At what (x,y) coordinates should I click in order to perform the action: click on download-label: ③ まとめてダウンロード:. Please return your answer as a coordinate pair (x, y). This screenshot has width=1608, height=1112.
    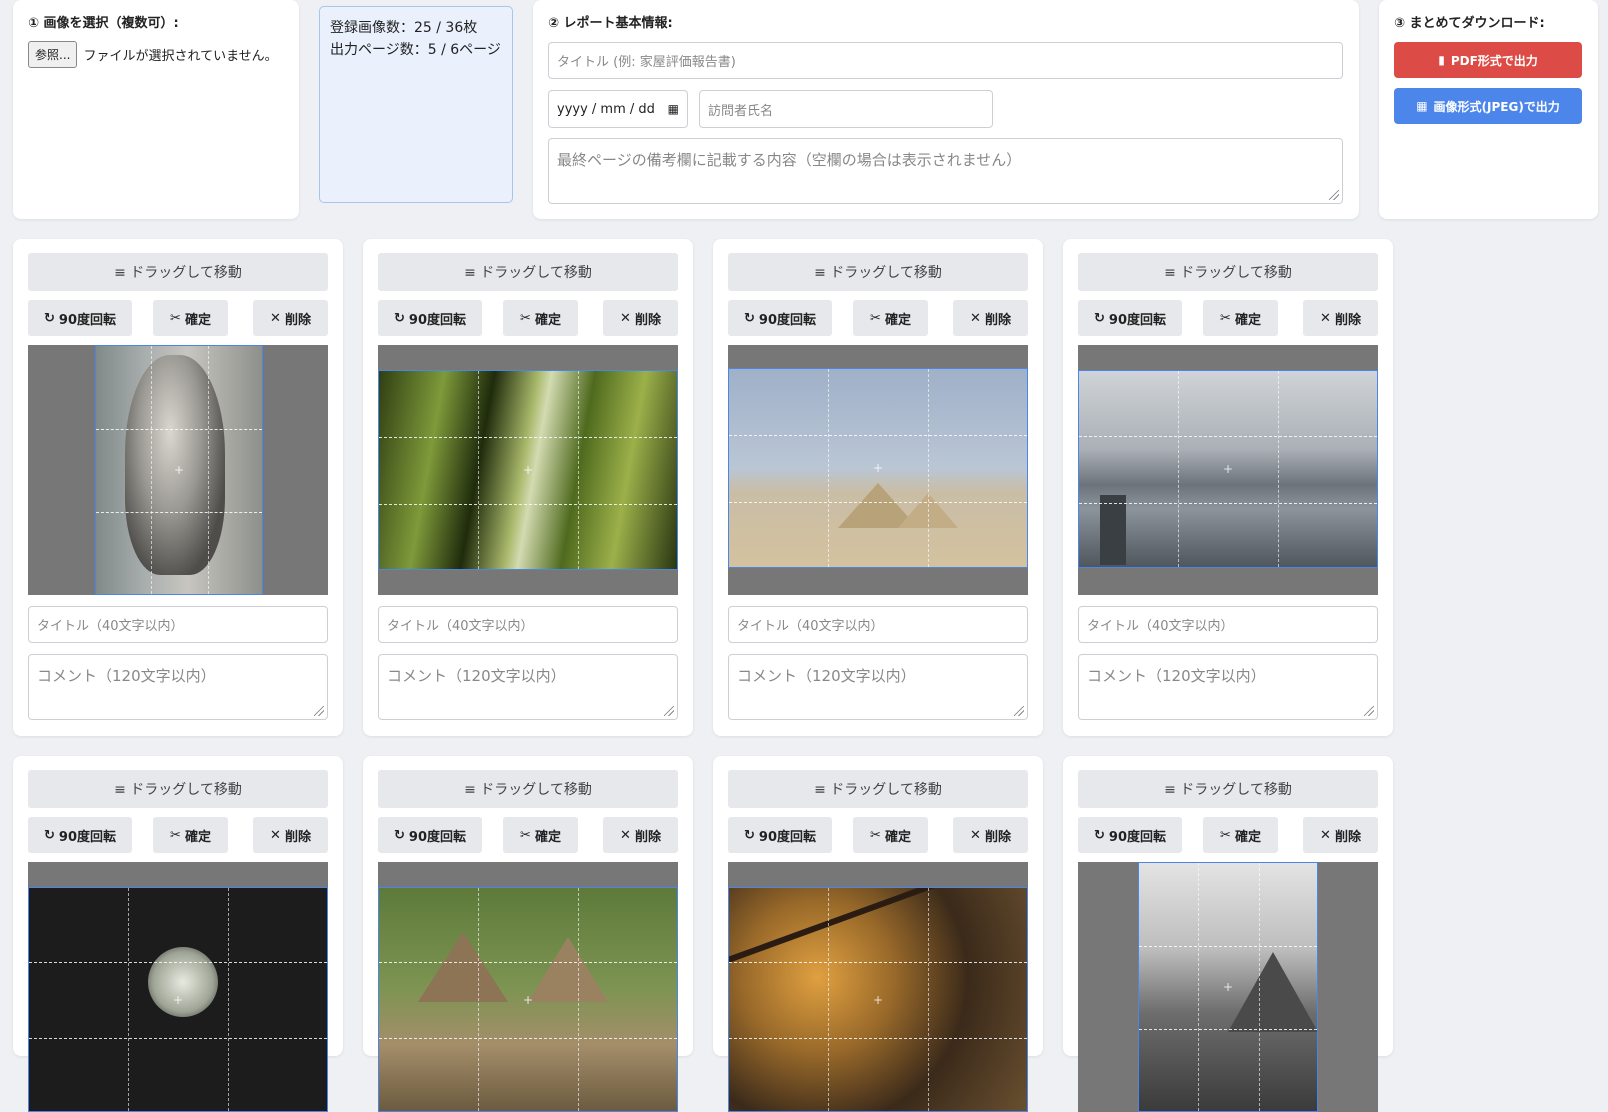
    Looking at the image, I should click on (1469, 23).